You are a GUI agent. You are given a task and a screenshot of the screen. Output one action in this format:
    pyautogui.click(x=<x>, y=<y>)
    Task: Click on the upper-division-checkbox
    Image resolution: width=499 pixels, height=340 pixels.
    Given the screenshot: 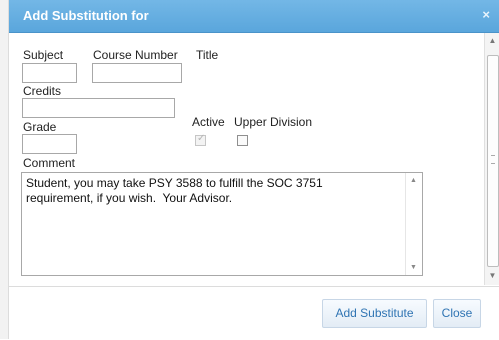 What is the action you would take?
    pyautogui.click(x=242, y=140)
    